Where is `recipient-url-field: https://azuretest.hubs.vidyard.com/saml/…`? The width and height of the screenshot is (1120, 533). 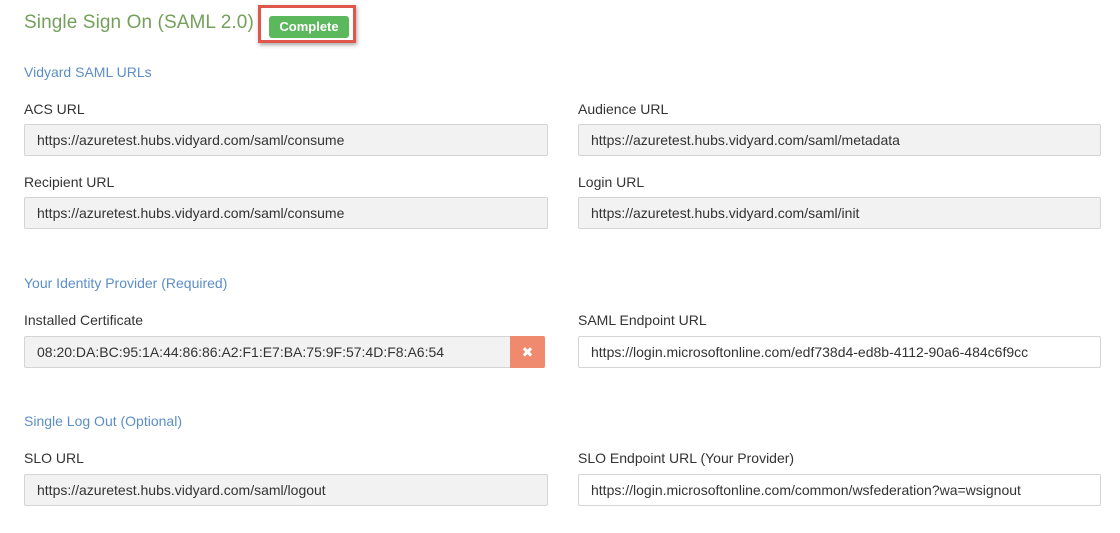
recipient-url-field: https://azuretest.hubs.vidyard.com/saml/… is located at coordinates (286, 213).